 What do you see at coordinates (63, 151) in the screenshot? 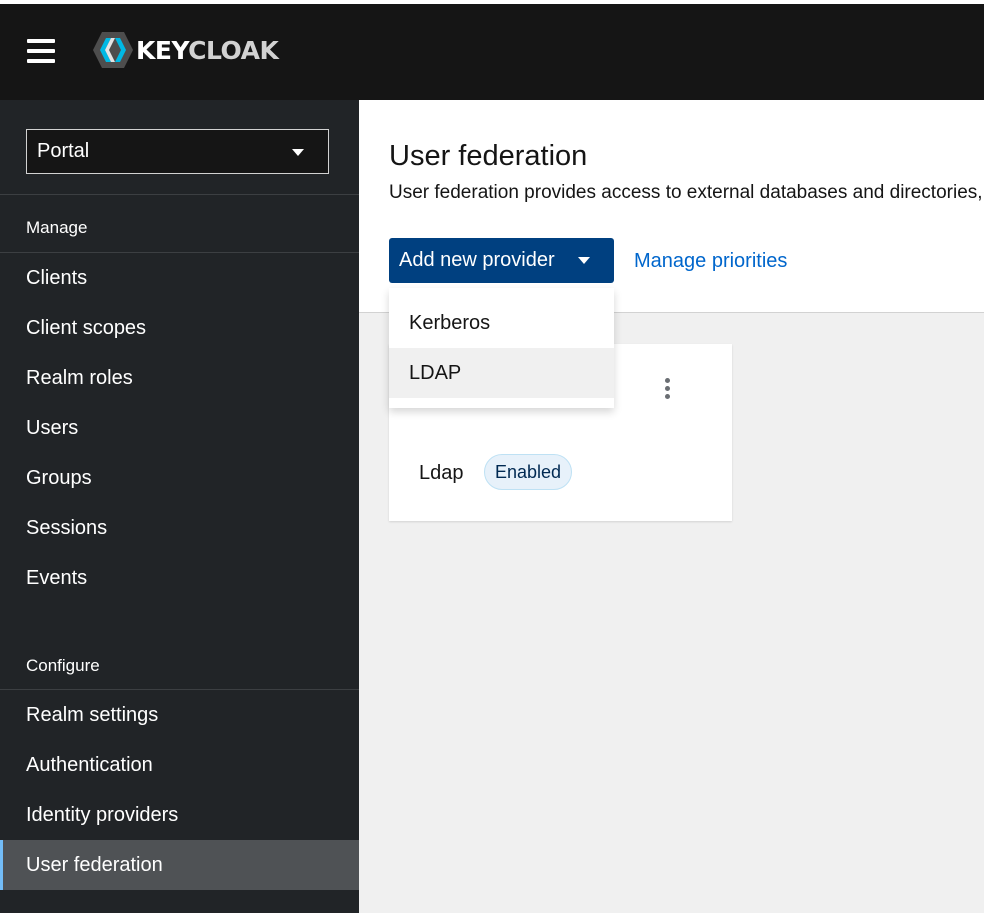
I see `realm-selector-label: Portal` at bounding box center [63, 151].